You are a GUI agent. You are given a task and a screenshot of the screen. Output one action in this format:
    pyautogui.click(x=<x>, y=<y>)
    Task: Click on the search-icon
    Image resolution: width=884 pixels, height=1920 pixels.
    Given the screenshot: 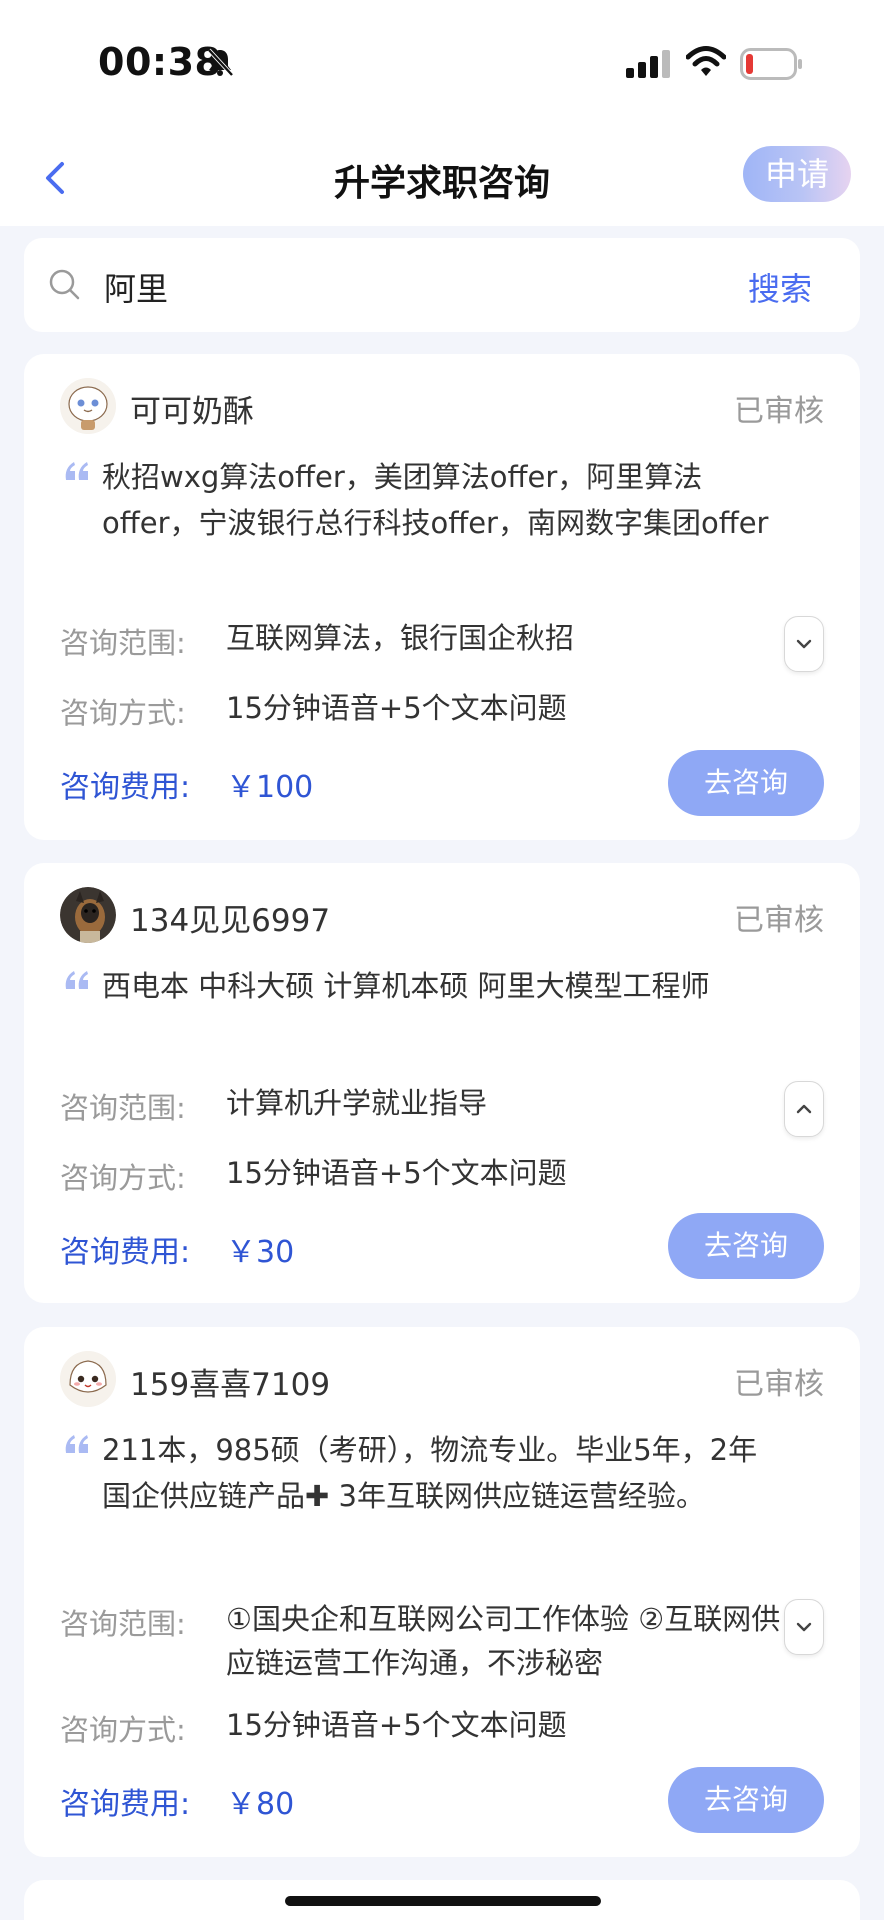 What is the action you would take?
    pyautogui.click(x=64, y=284)
    